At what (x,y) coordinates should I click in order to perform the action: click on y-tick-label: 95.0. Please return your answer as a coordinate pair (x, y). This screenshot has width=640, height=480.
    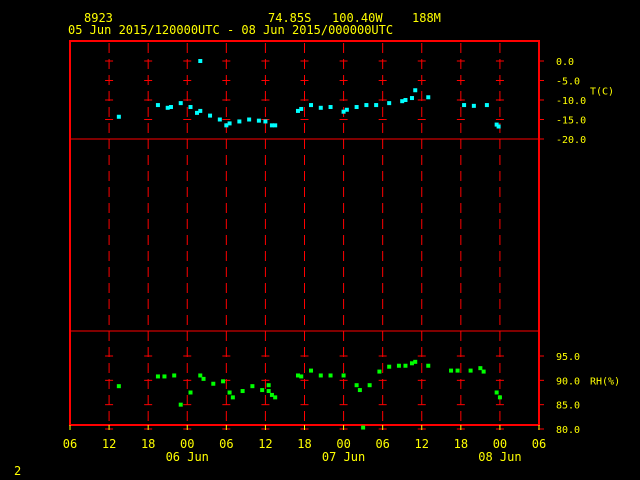
    Looking at the image, I should click on (568, 357).